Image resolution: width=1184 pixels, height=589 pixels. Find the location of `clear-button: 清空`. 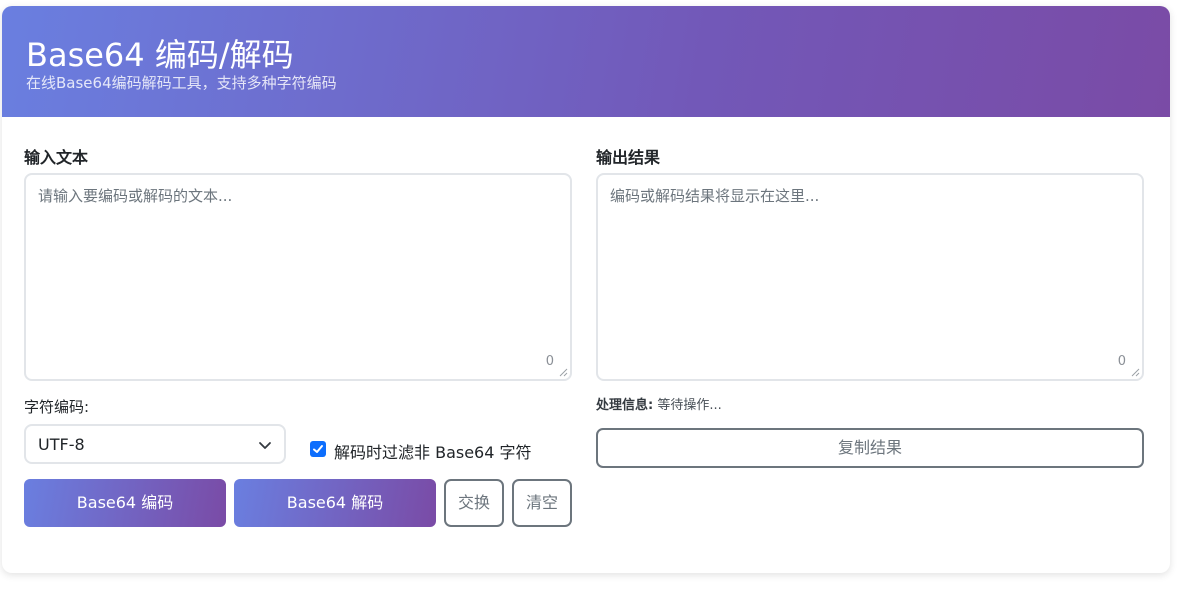

clear-button: 清空 is located at coordinates (542, 503).